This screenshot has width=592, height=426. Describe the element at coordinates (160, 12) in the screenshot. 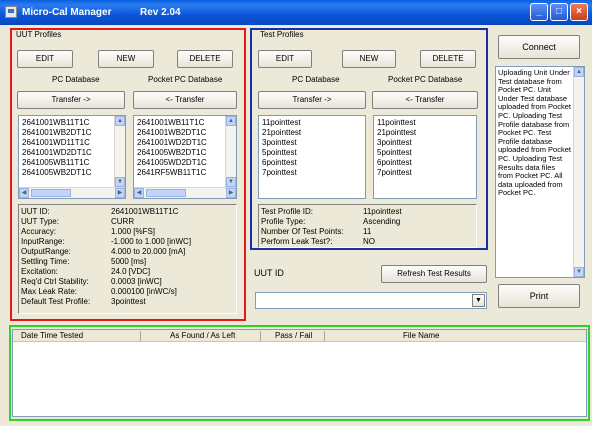

I see `revision-label: Rev 2.04` at that location.